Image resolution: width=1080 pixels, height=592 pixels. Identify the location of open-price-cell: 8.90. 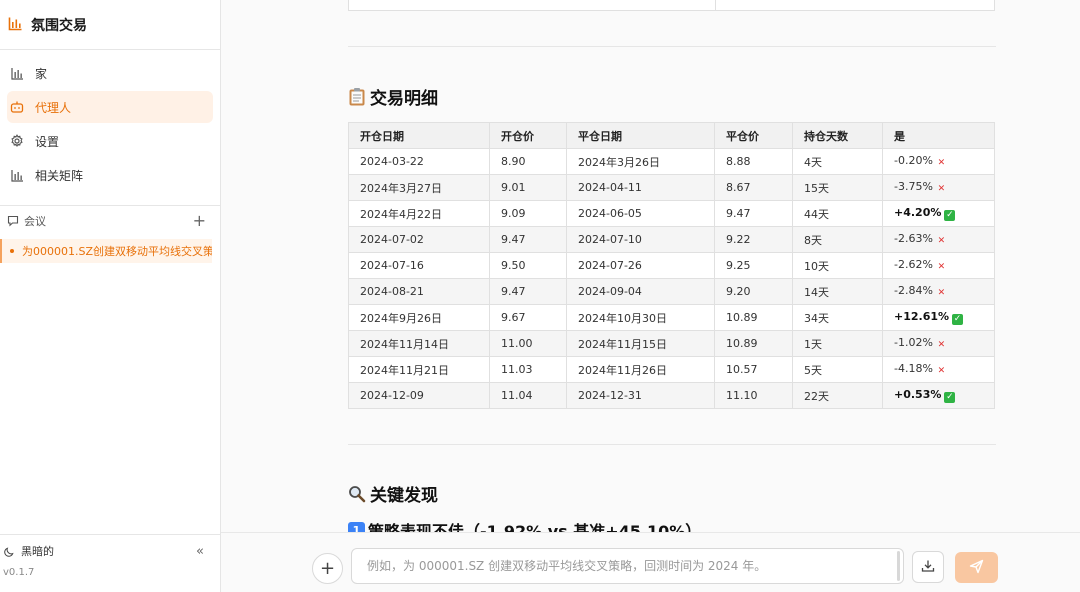
(528, 161).